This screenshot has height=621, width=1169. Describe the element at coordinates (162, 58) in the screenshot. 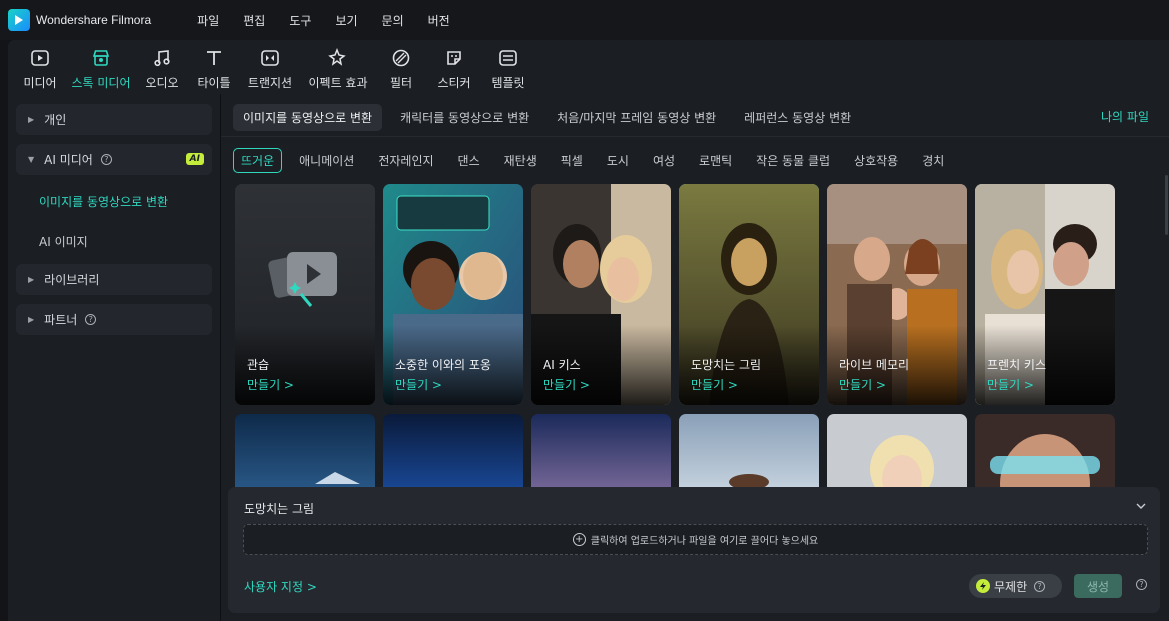

I see `audio-icon` at that location.